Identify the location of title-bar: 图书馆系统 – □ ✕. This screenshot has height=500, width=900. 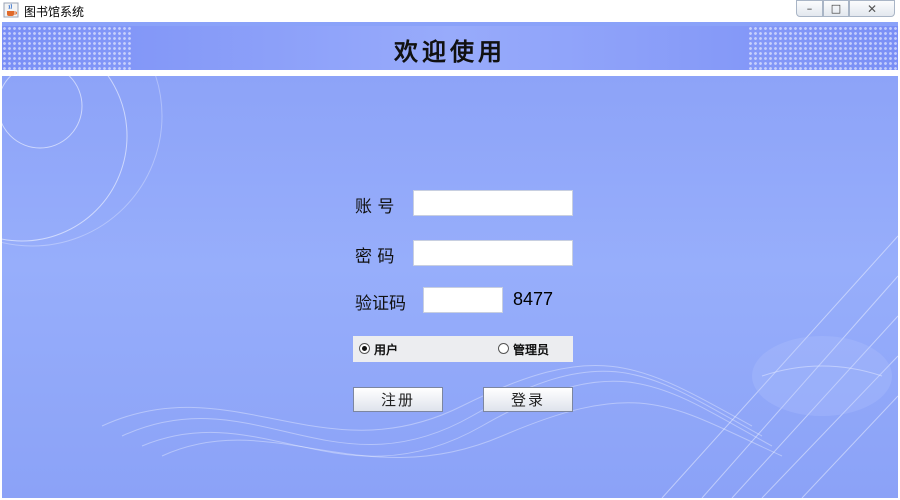
(450, 11).